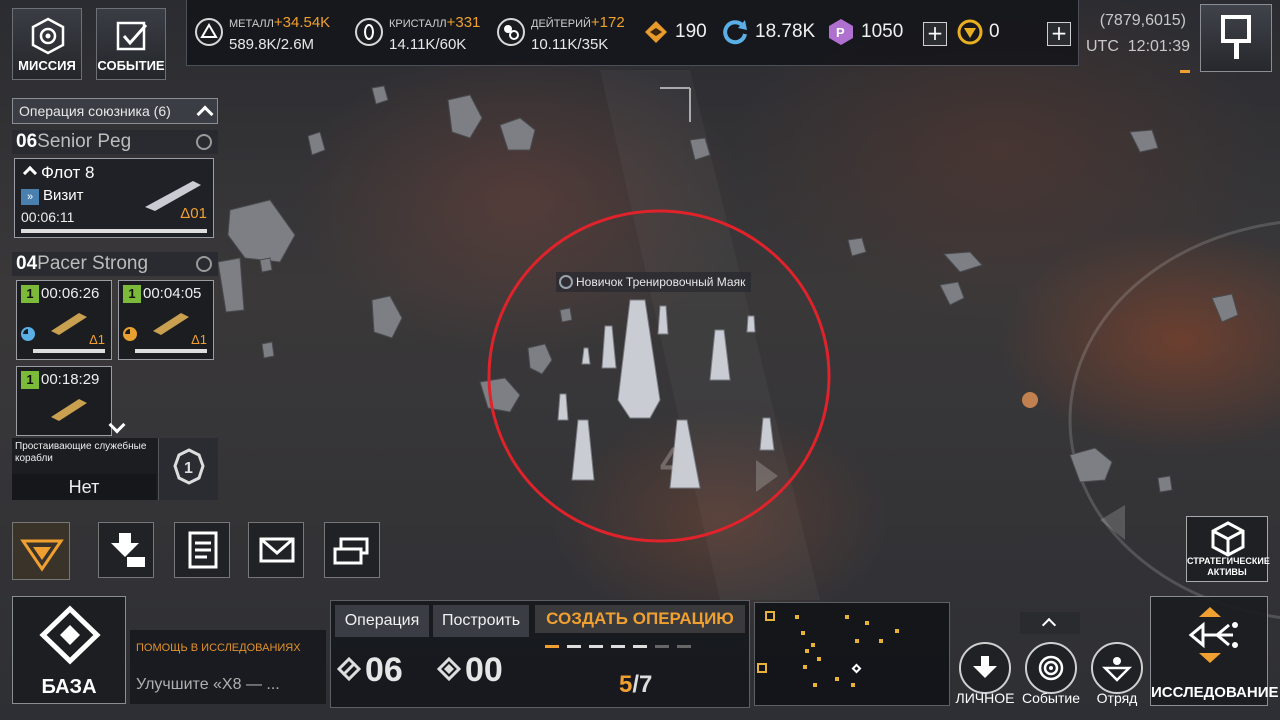  What do you see at coordinates (172, 293) in the screenshot?
I see `slot2-timer: 00:04:05` at bounding box center [172, 293].